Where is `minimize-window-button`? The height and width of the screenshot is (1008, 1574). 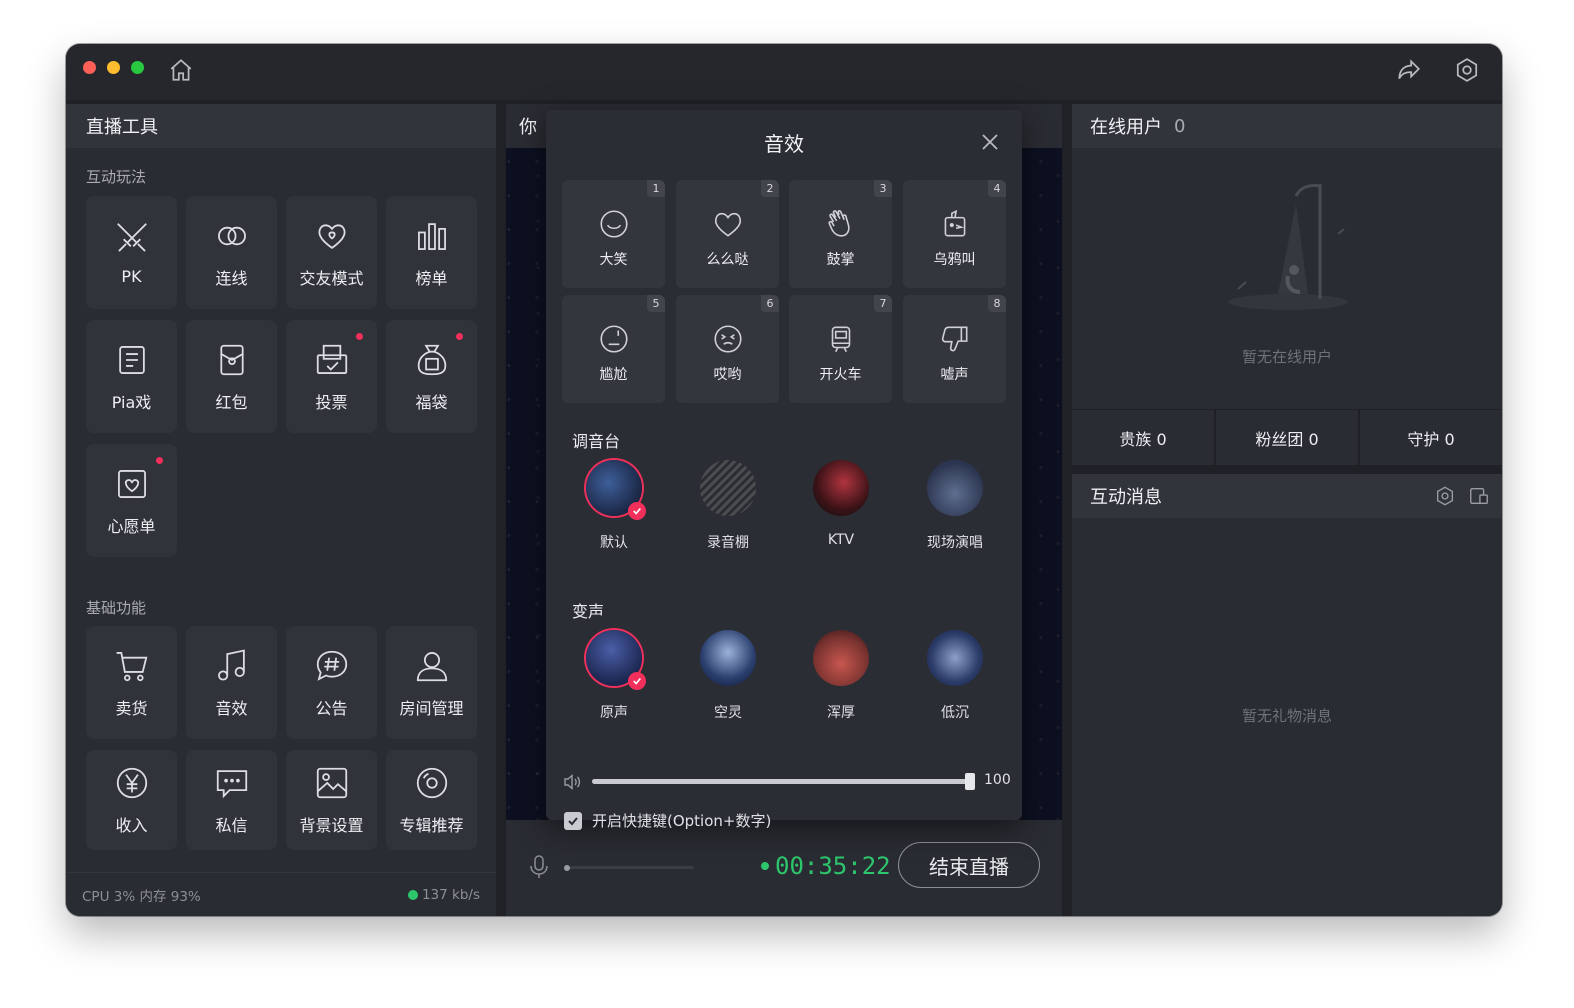 minimize-window-button is located at coordinates (113, 67).